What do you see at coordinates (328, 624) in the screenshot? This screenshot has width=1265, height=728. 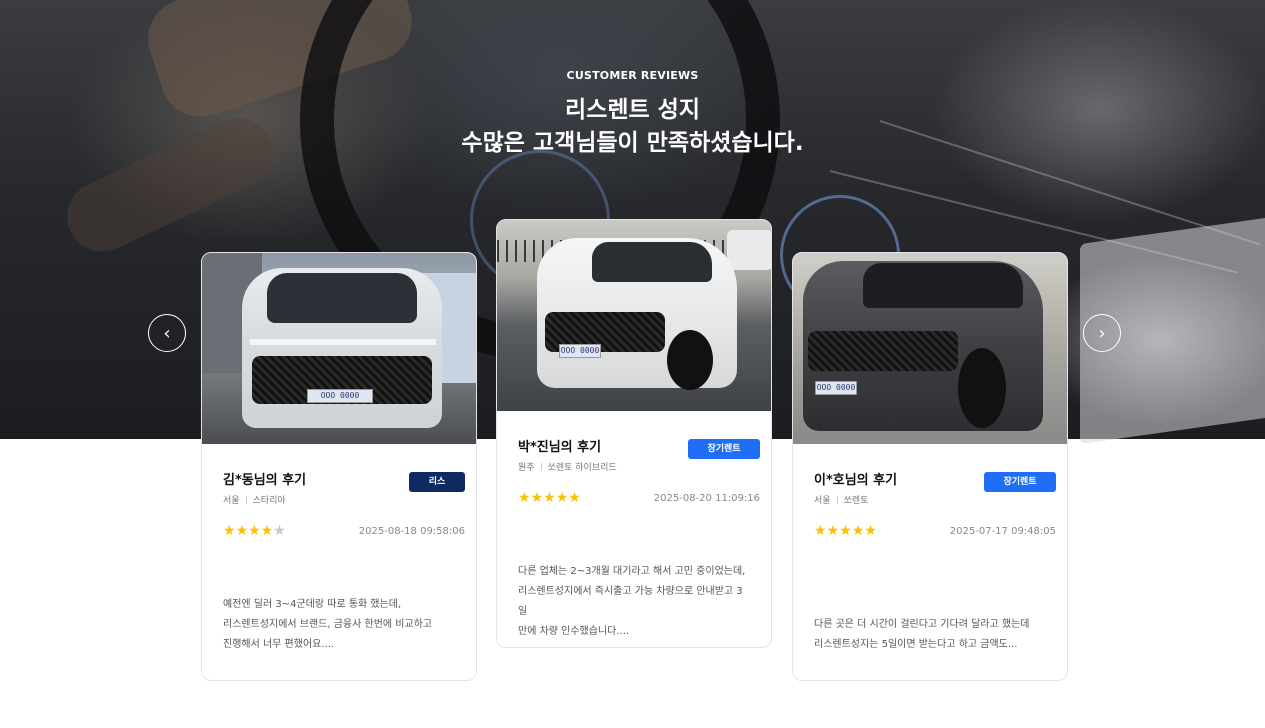 I see `review-text-line: 리스렌트성지에서 브랜드, 금융사 한번에 비교하고` at bounding box center [328, 624].